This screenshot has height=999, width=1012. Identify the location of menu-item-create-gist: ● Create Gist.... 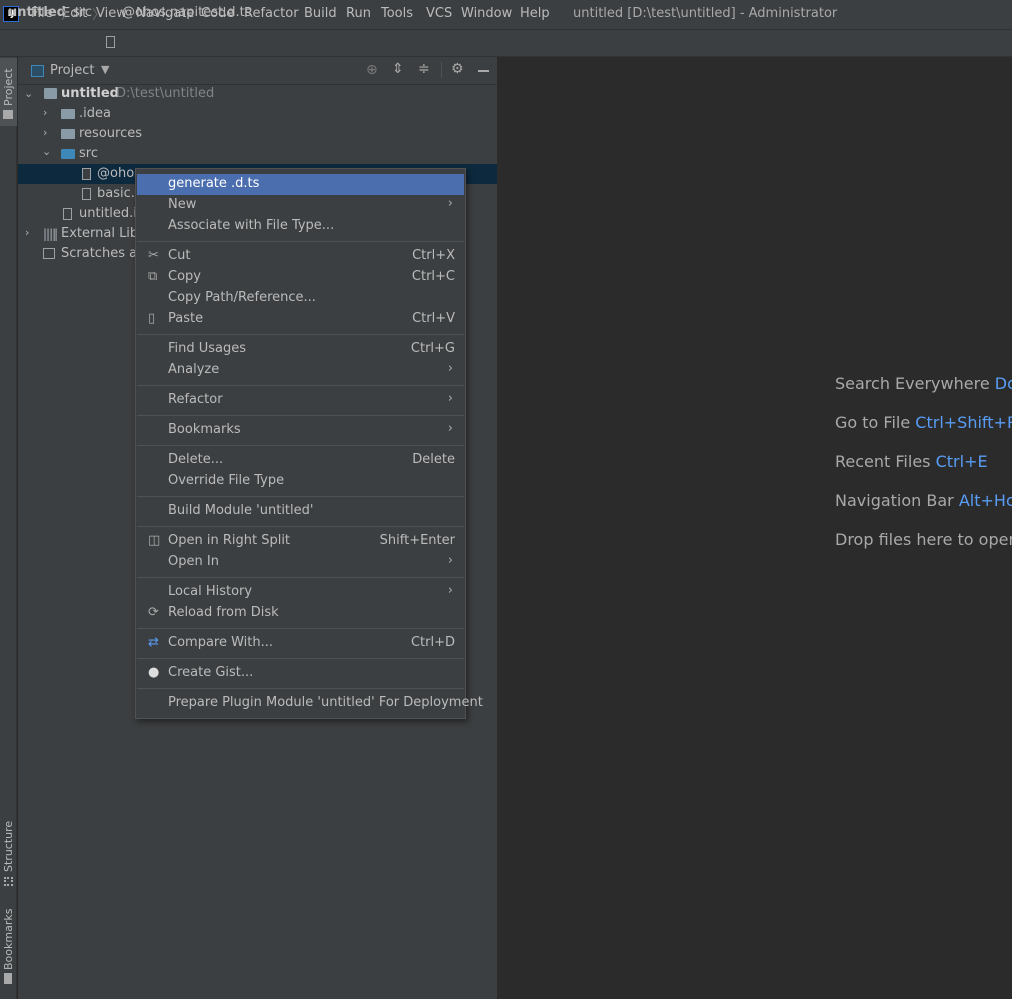
(300, 673).